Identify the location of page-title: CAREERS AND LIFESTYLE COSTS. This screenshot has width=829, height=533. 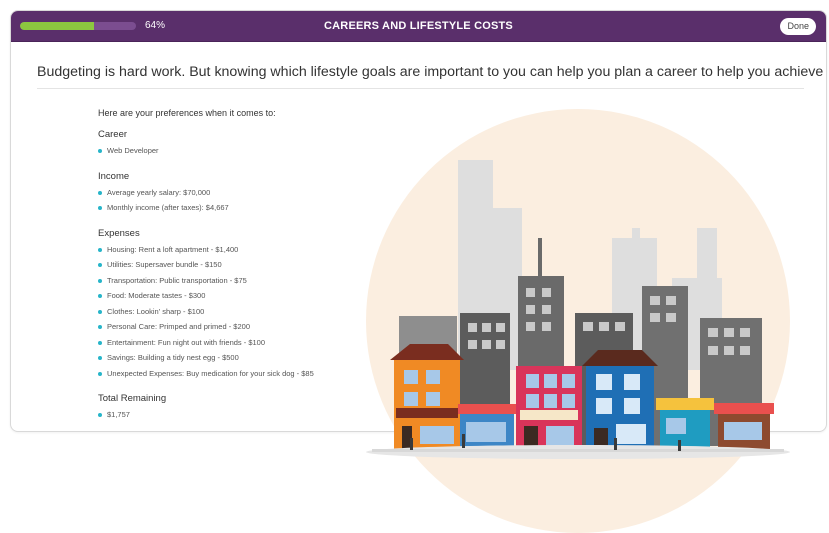
(418, 26).